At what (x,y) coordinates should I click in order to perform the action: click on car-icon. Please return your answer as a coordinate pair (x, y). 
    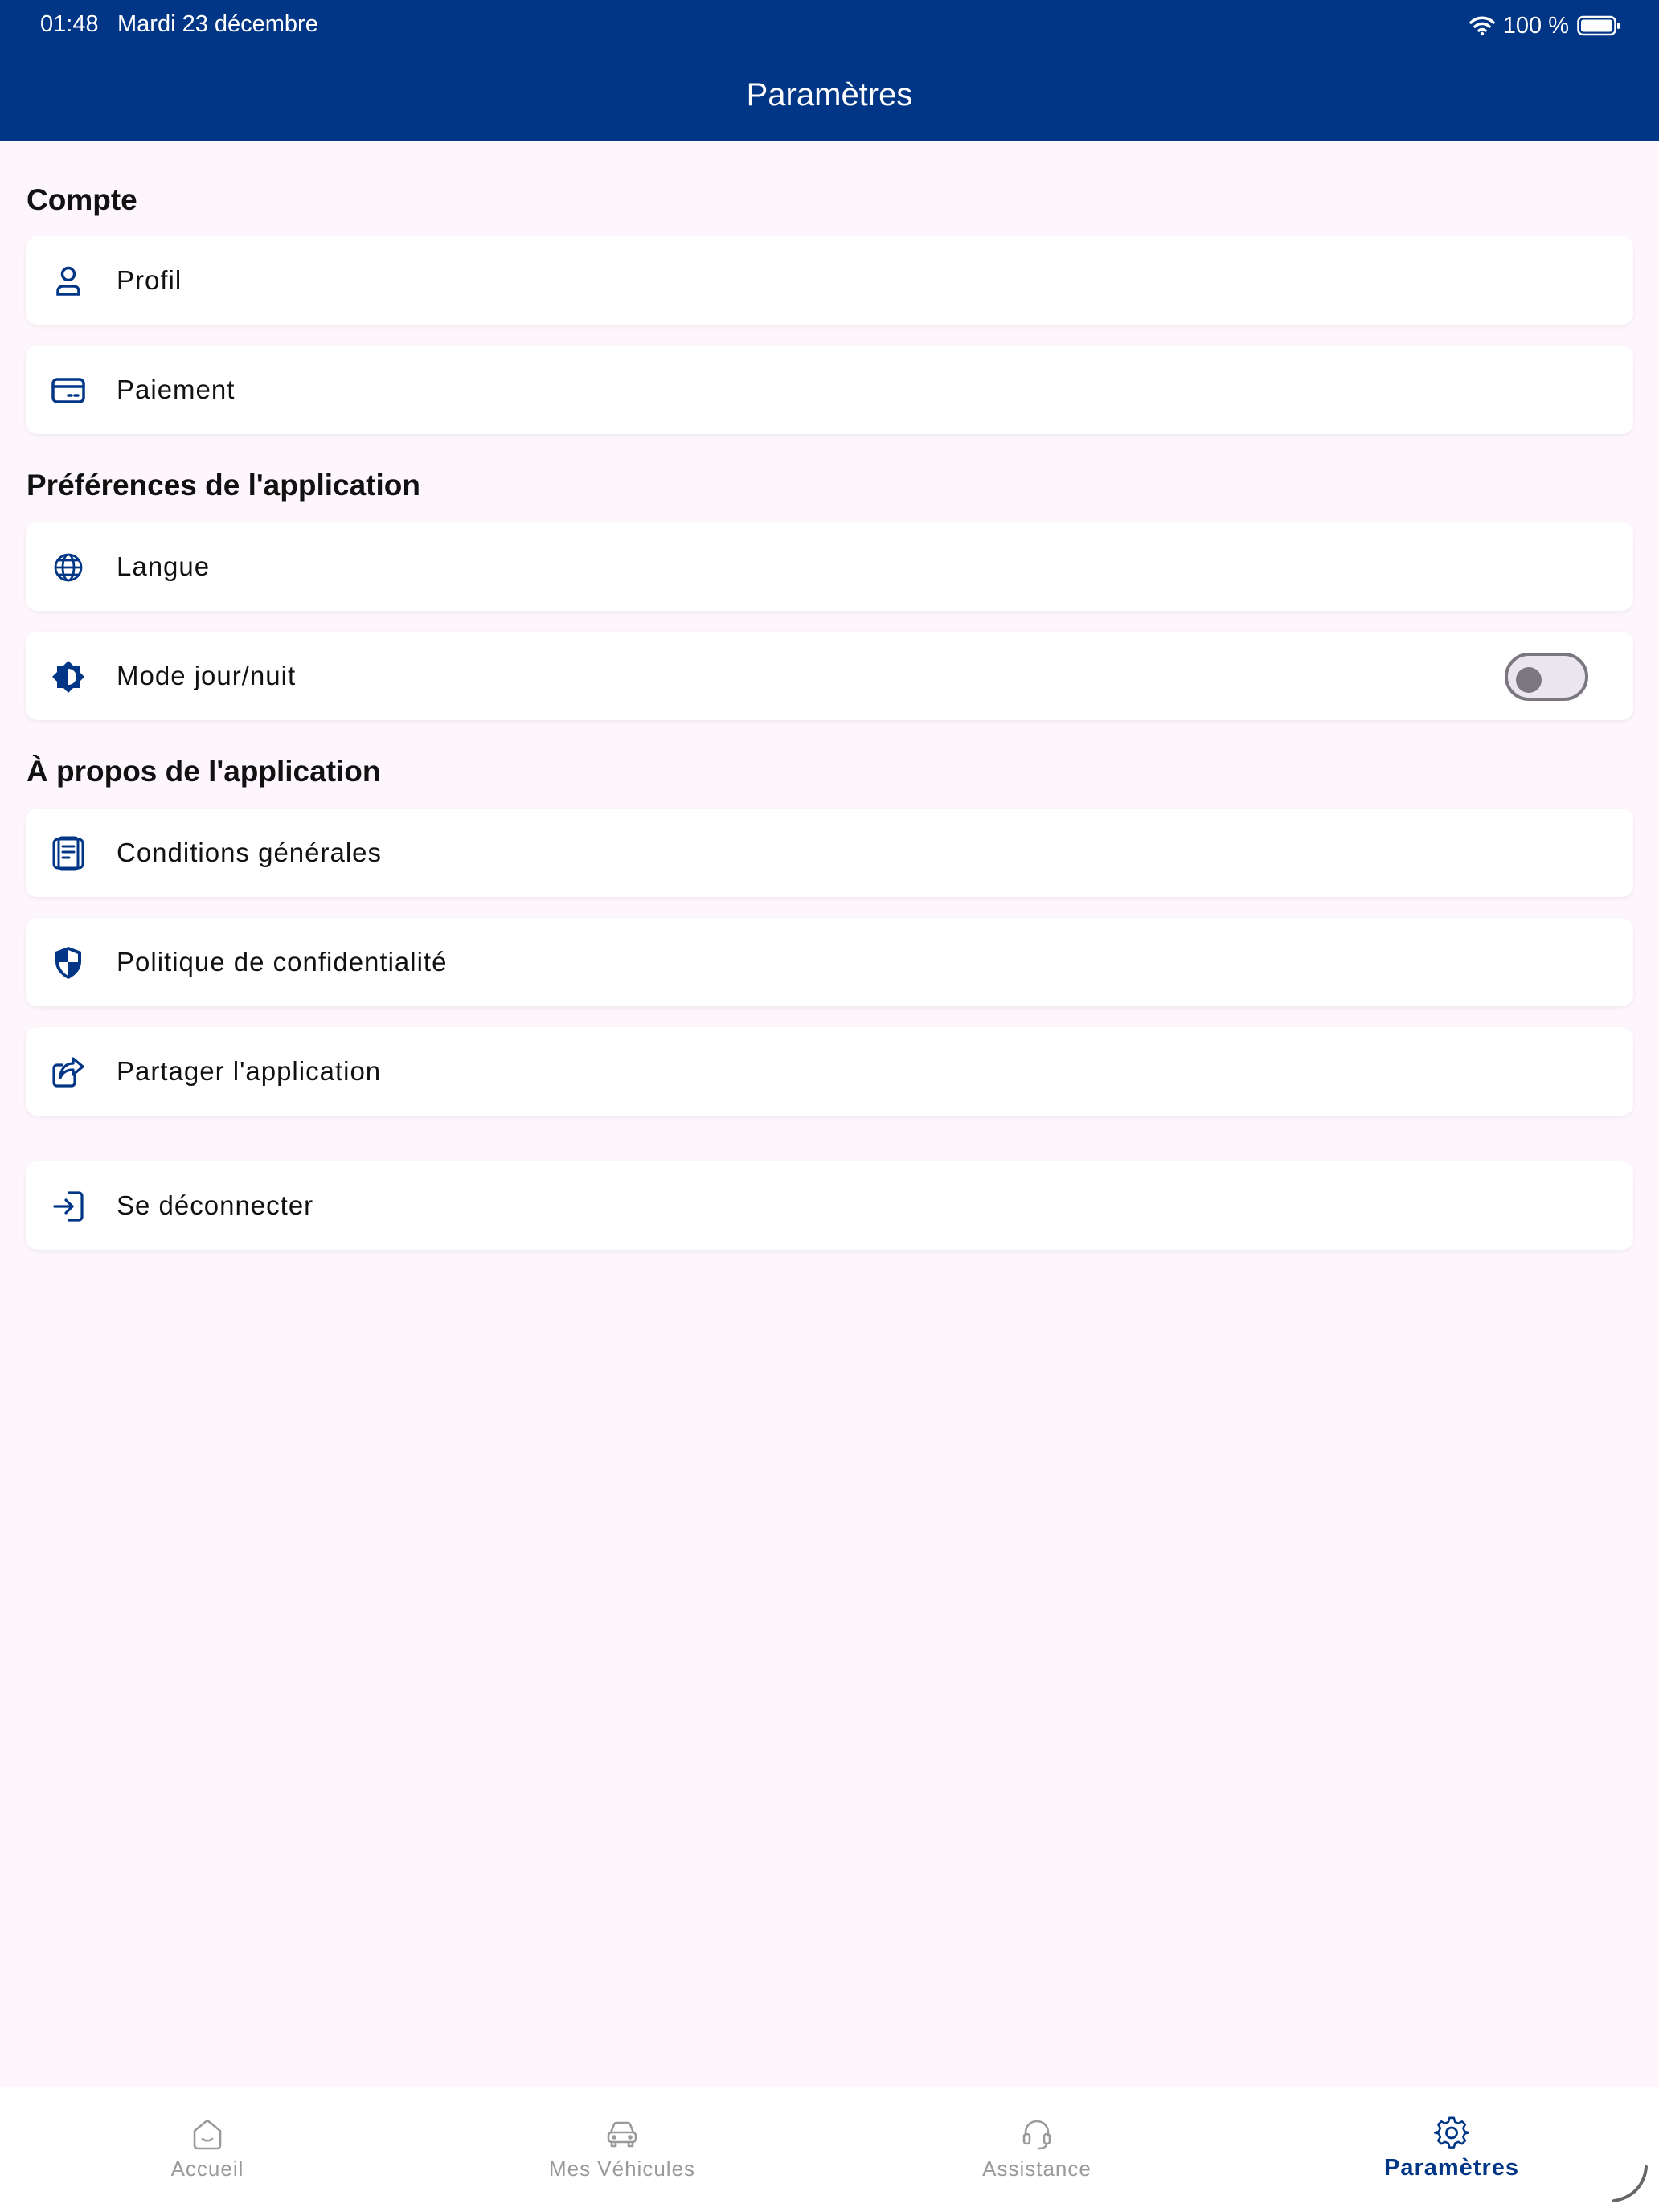
    Looking at the image, I should click on (622, 2134).